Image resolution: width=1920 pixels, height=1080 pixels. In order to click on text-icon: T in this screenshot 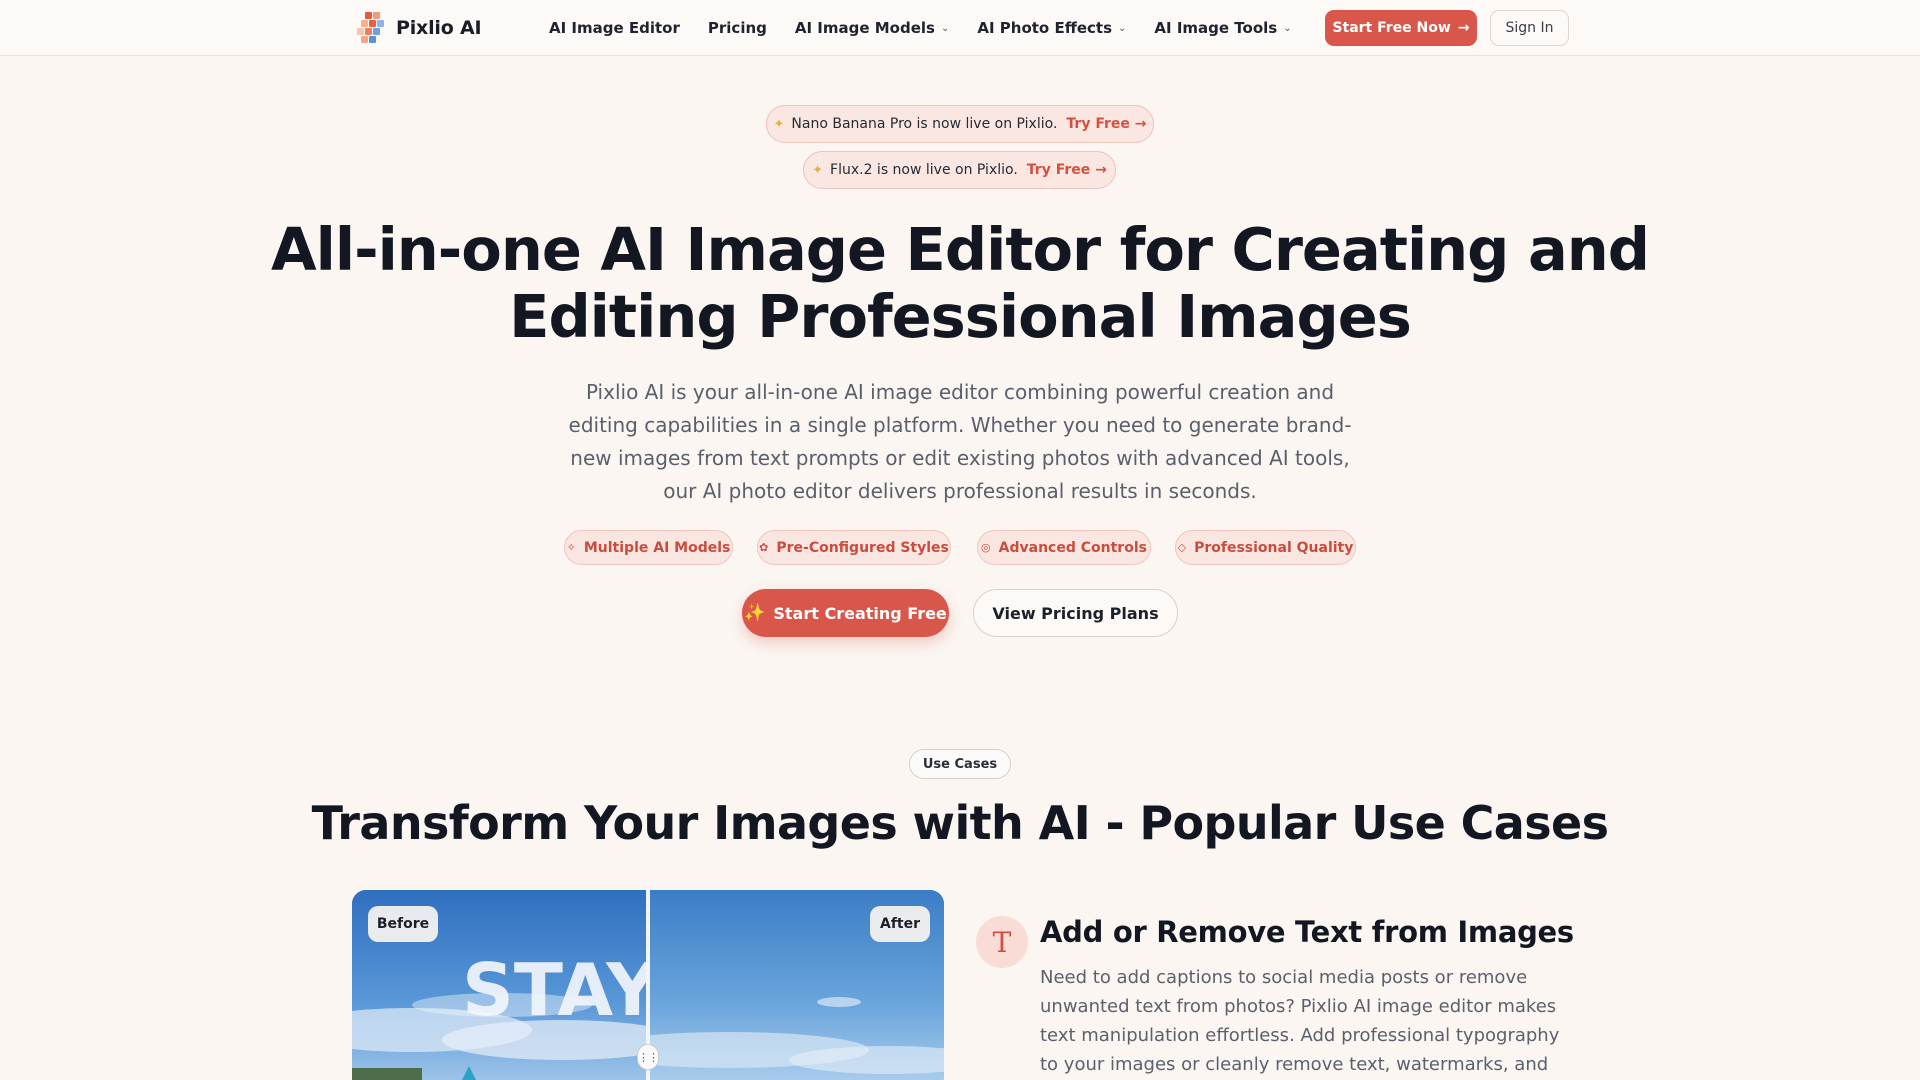, I will do `click(1002, 942)`.